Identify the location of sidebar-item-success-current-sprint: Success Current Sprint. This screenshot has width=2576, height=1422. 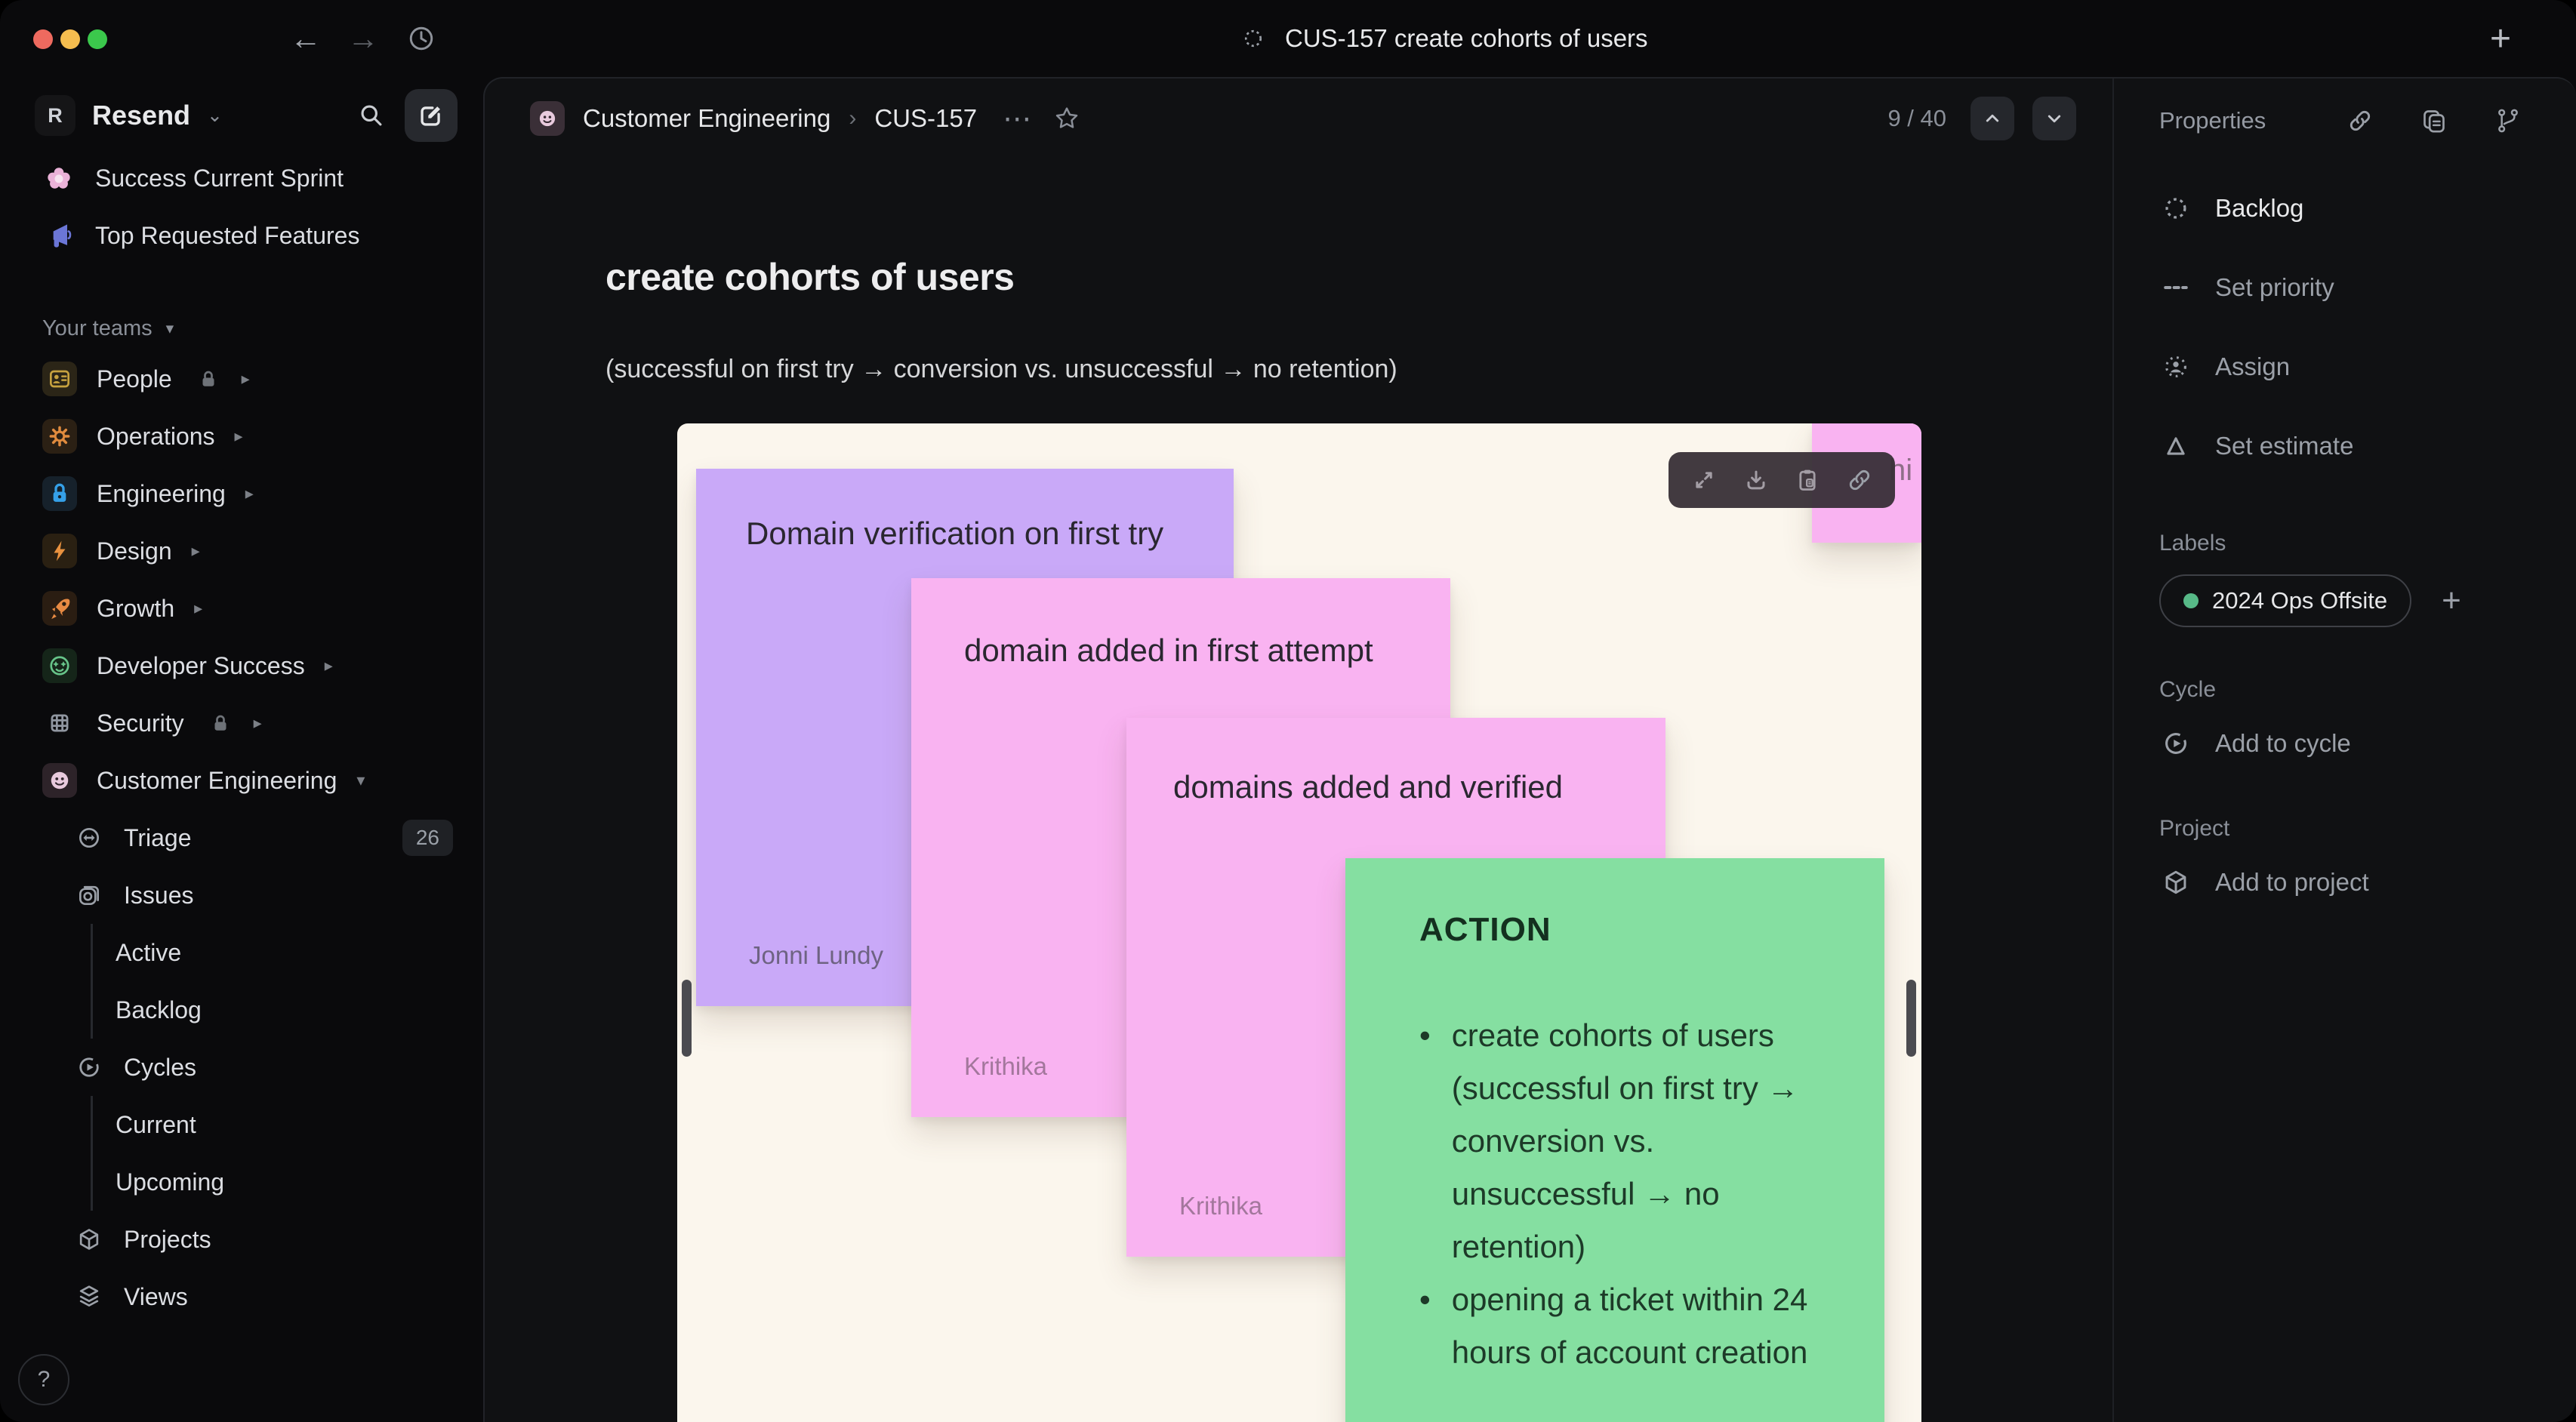
(242, 178).